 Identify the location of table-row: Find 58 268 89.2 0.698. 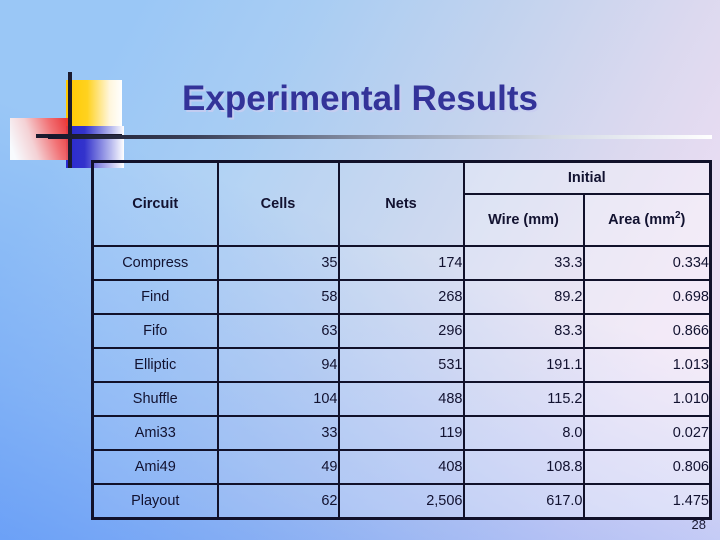
(401, 297).